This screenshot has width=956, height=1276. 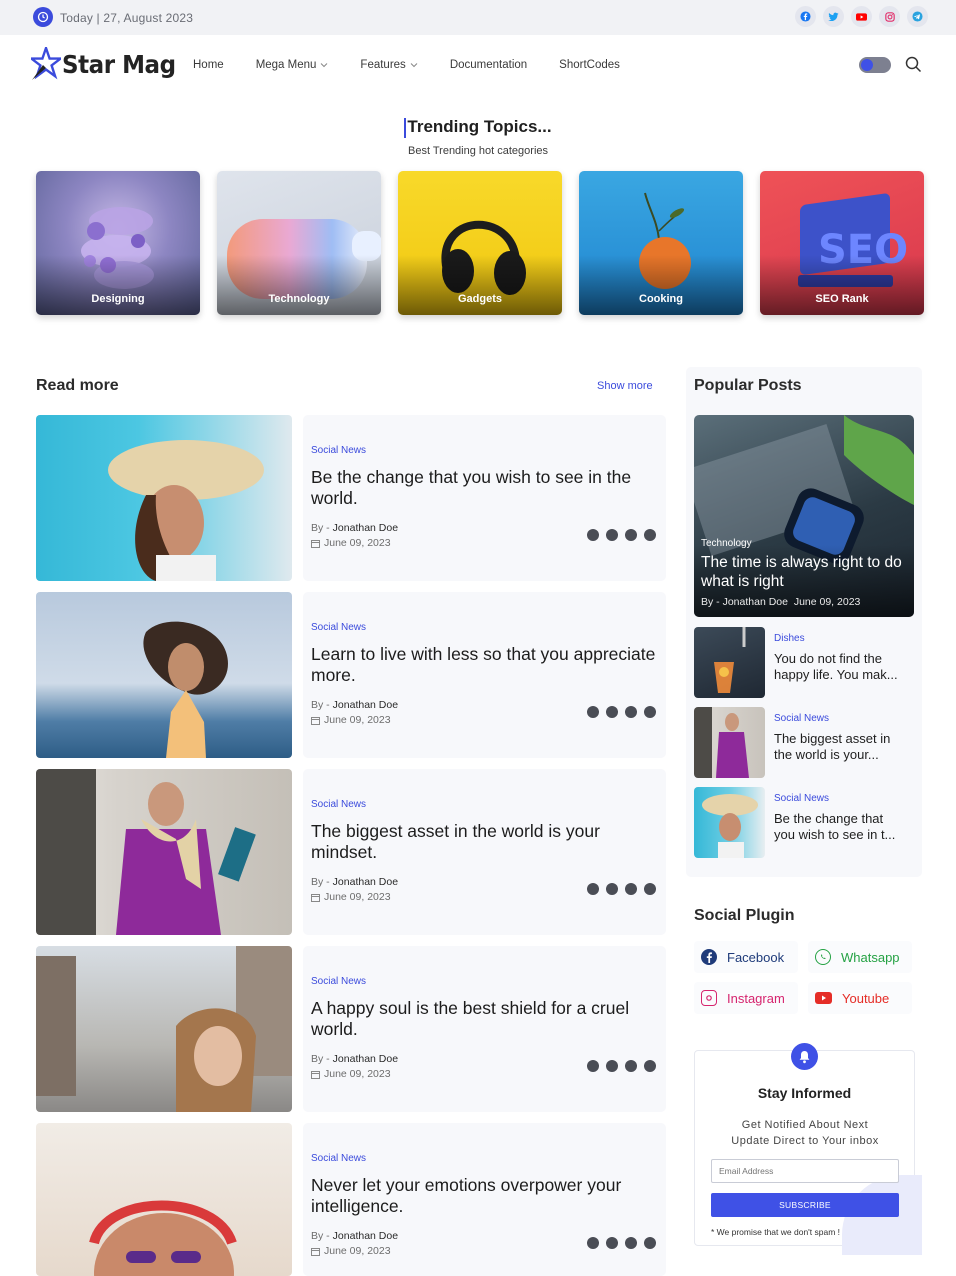 I want to click on nav-mega-menu: Mega Menu, so click(x=292, y=65).